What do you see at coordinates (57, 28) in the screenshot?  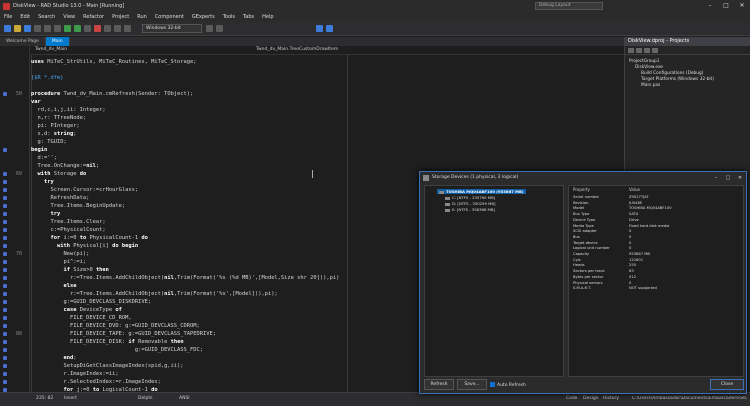 I see `redo-icon` at bounding box center [57, 28].